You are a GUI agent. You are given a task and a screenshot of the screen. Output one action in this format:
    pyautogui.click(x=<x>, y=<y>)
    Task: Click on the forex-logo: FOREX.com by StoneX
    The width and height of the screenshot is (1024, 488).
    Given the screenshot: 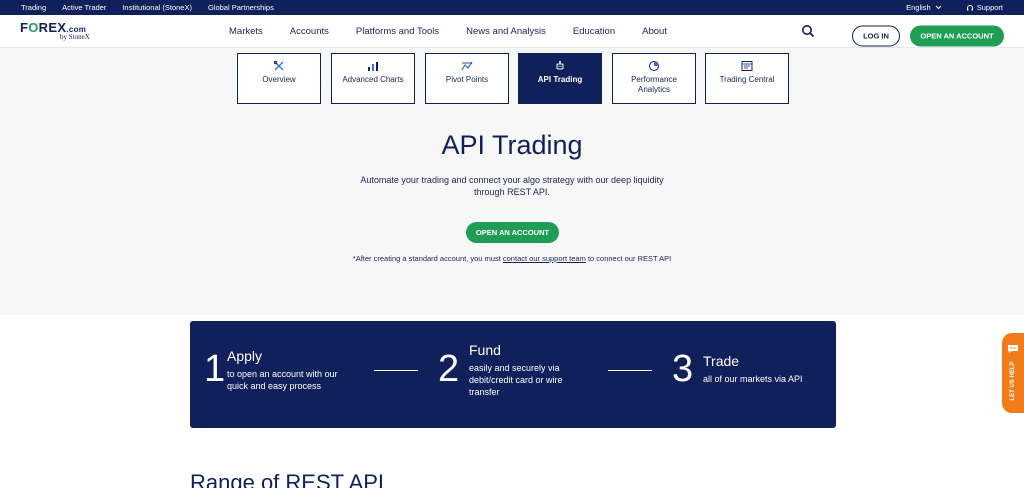 What is the action you would take?
    pyautogui.click(x=65, y=31)
    